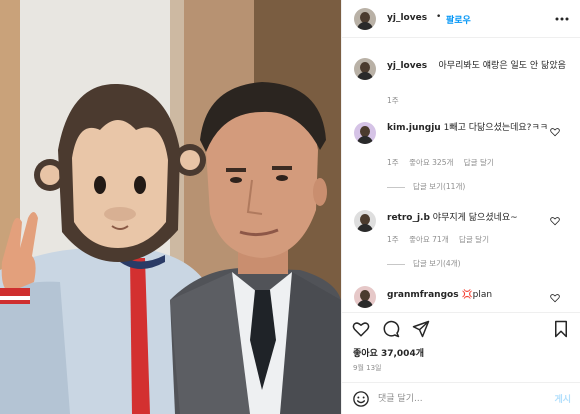  What do you see at coordinates (496, 128) in the screenshot?
I see `comment-text: 1빼고 다닮으셨는데요?ㅋㅋ` at bounding box center [496, 128].